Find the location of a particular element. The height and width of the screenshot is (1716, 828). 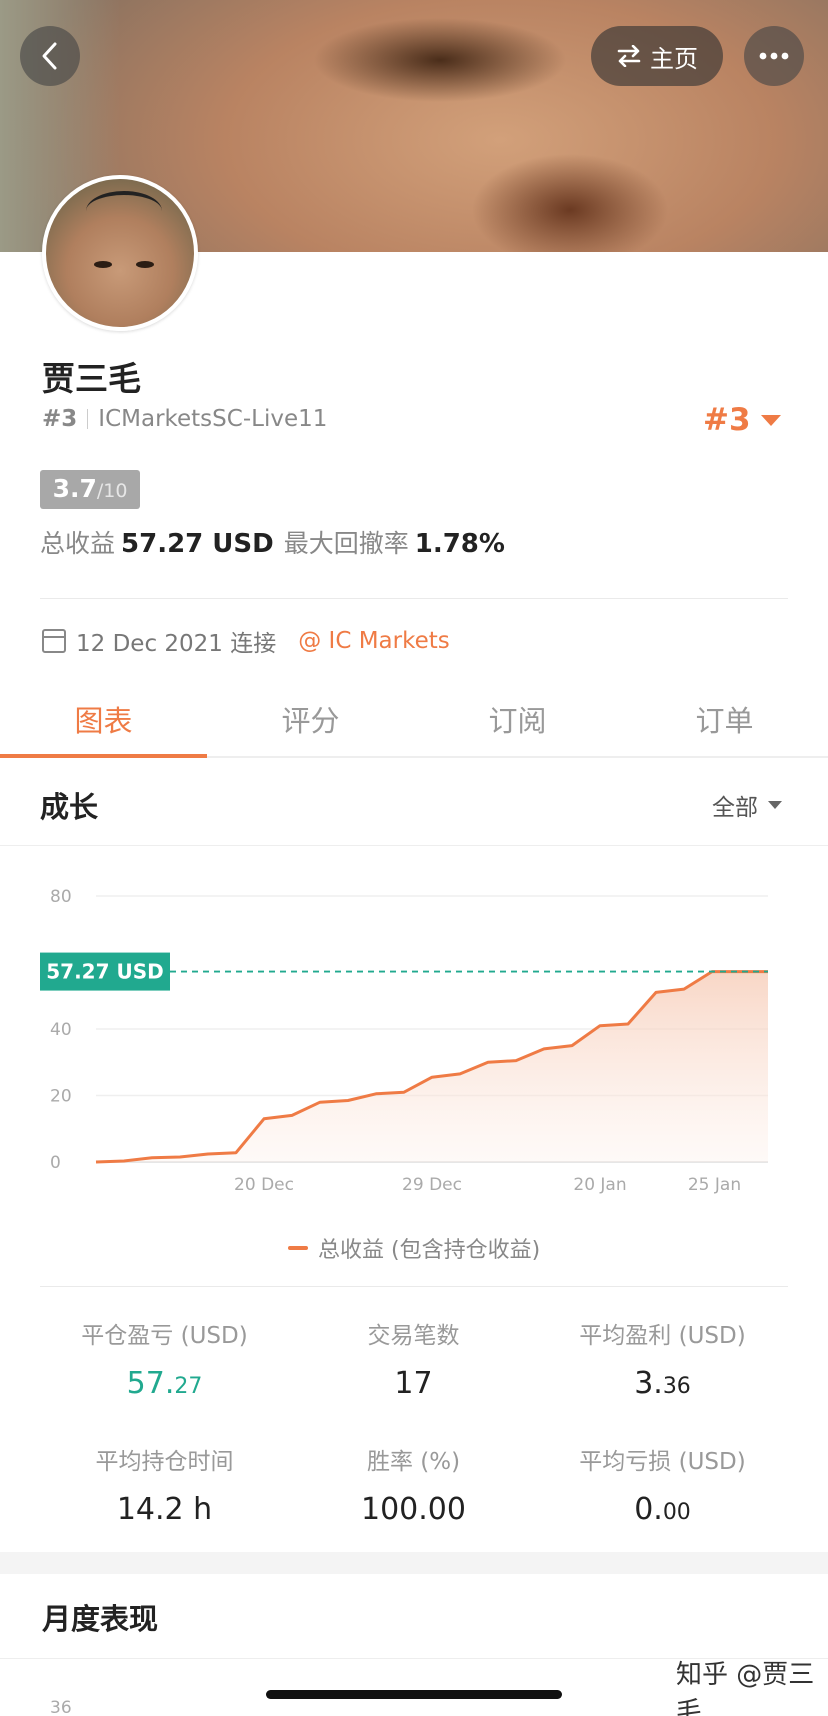

watermark: 知乎 @贾三毛 is located at coordinates (745, 1688).